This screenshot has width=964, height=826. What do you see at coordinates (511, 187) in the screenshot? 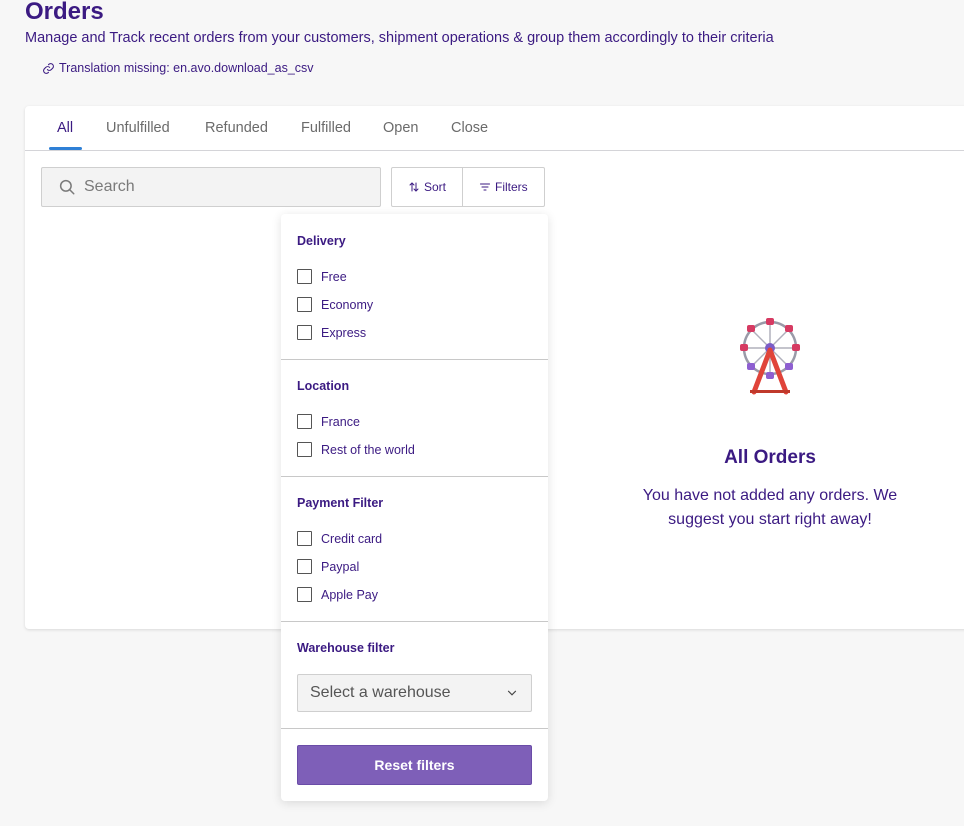
I see `filters-label: Filters` at bounding box center [511, 187].